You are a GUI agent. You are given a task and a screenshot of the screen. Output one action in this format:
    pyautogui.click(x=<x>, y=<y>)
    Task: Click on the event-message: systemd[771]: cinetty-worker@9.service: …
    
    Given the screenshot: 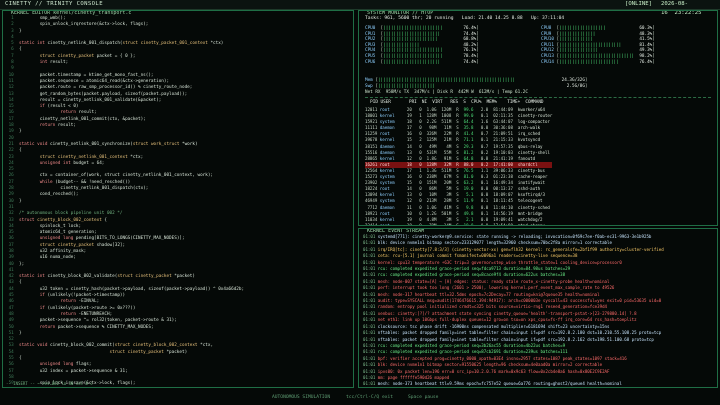 What is the action you would take?
    pyautogui.click(x=513, y=236)
    